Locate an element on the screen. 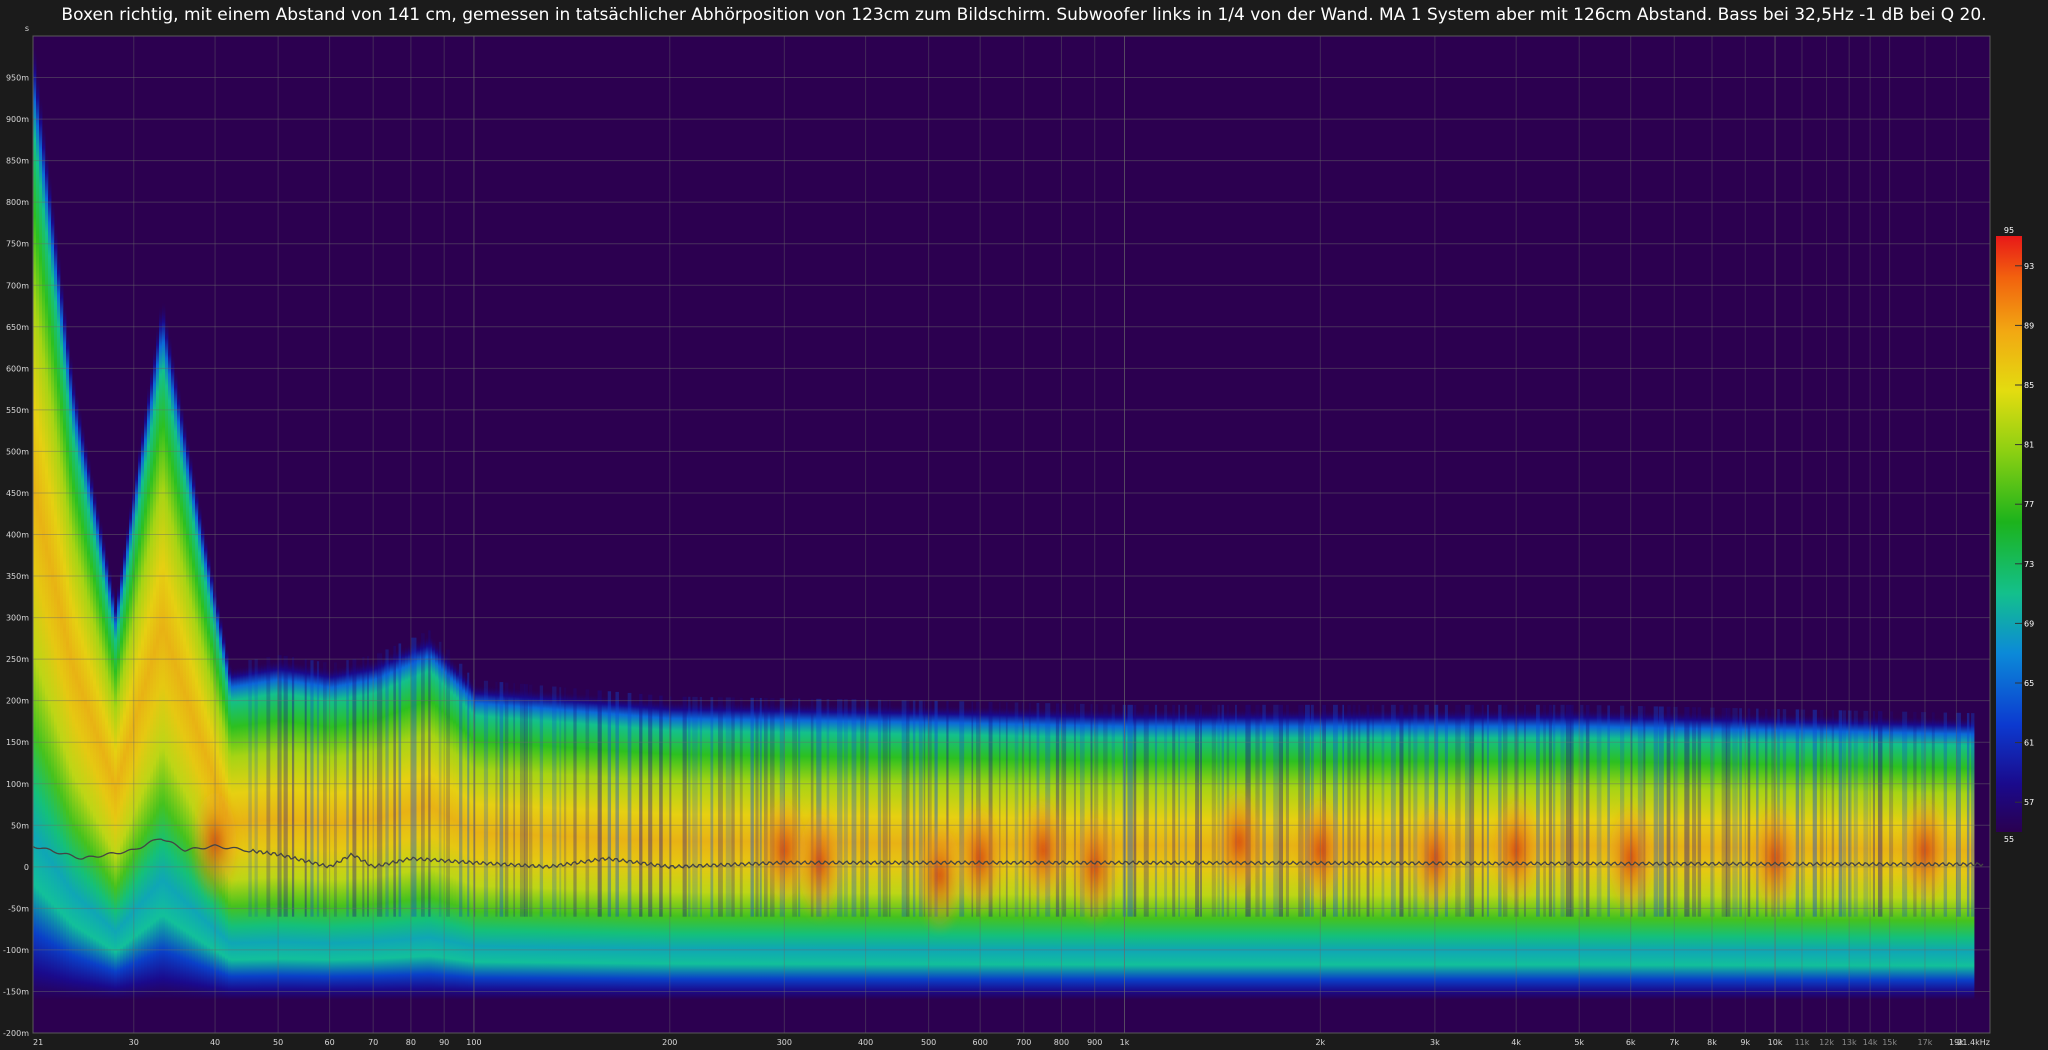 This screenshot has width=2048, height=1050. x-tick-label: 1k is located at coordinates (1125, 1042).